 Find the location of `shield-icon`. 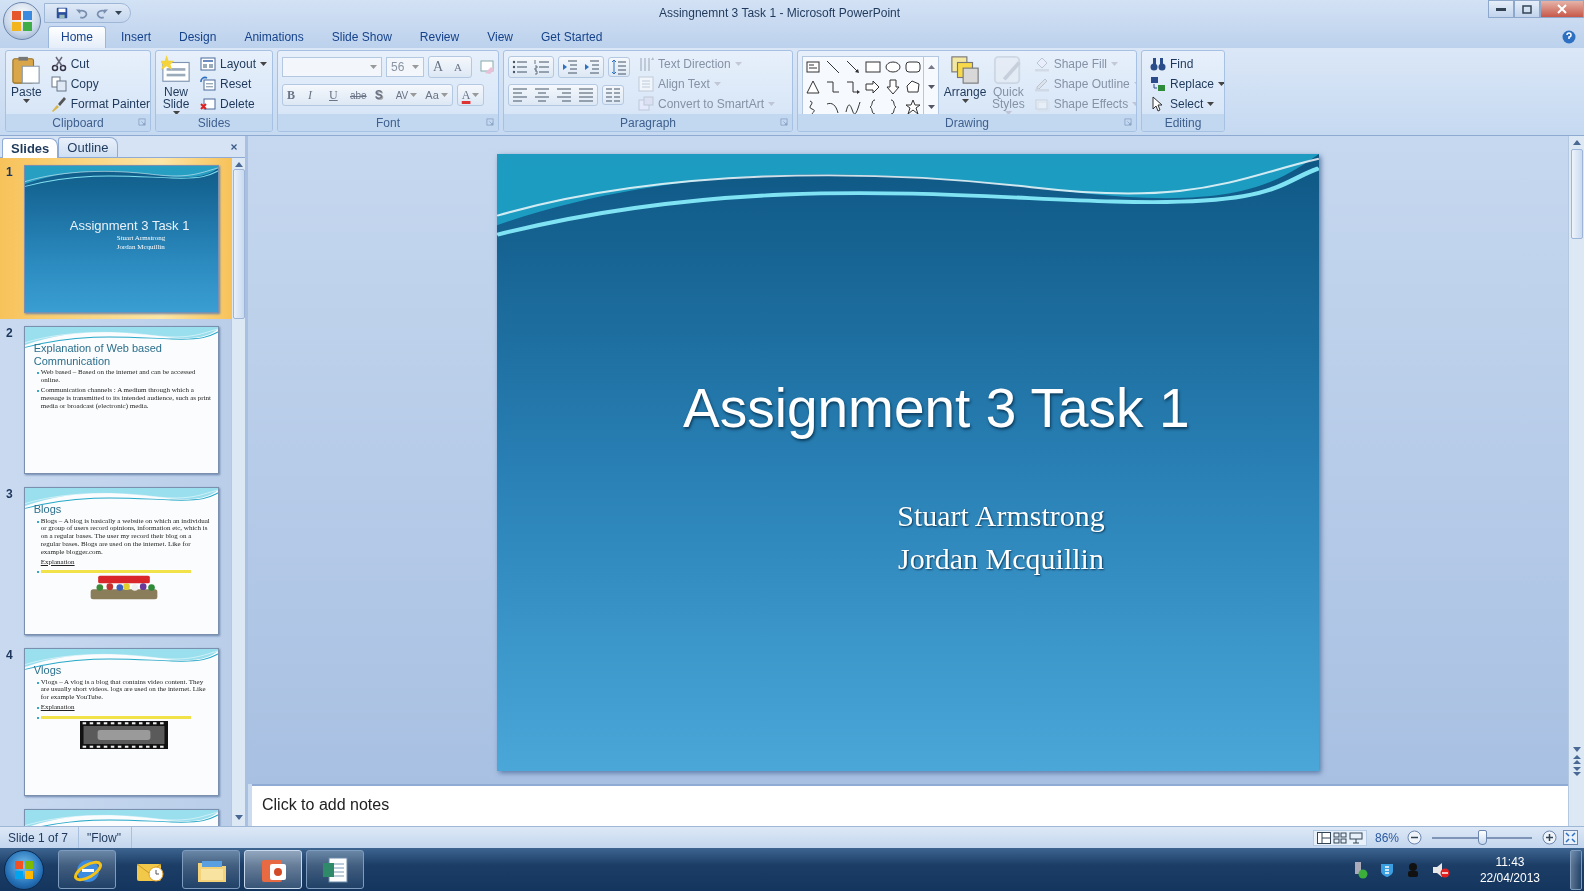

shield-icon is located at coordinates (1386, 869).